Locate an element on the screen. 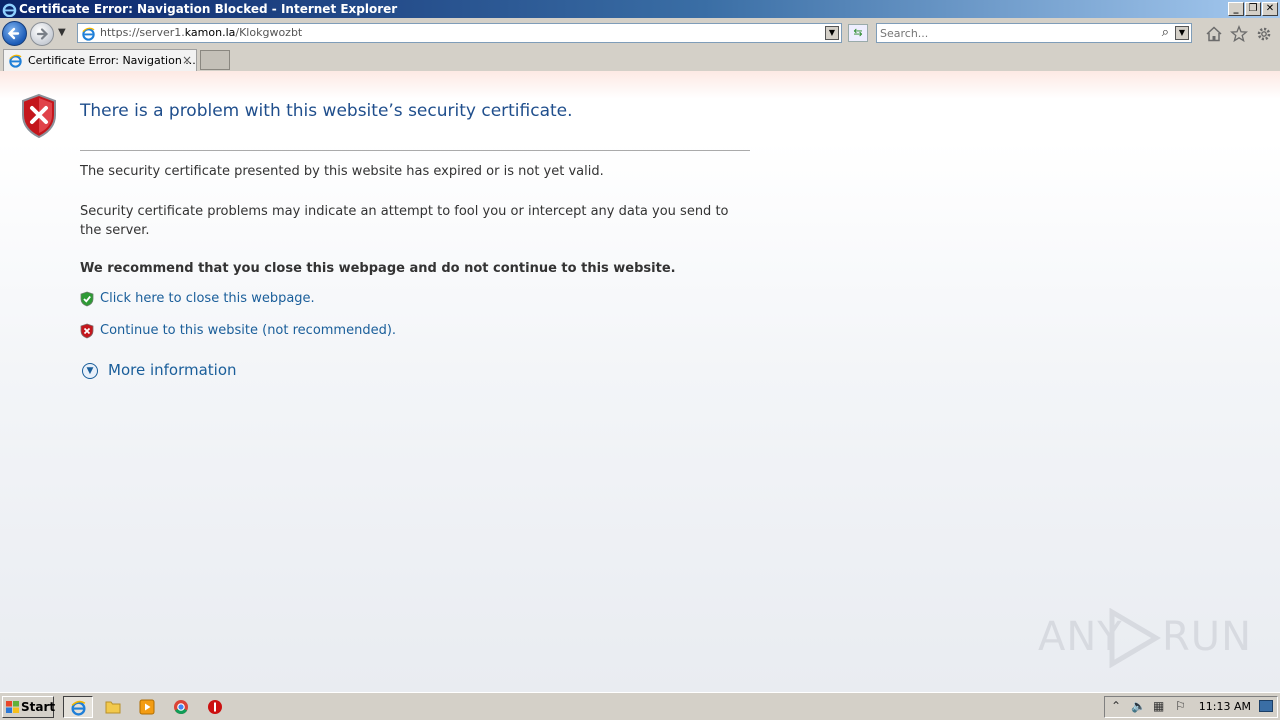  home-icon is located at coordinates (1214, 34).